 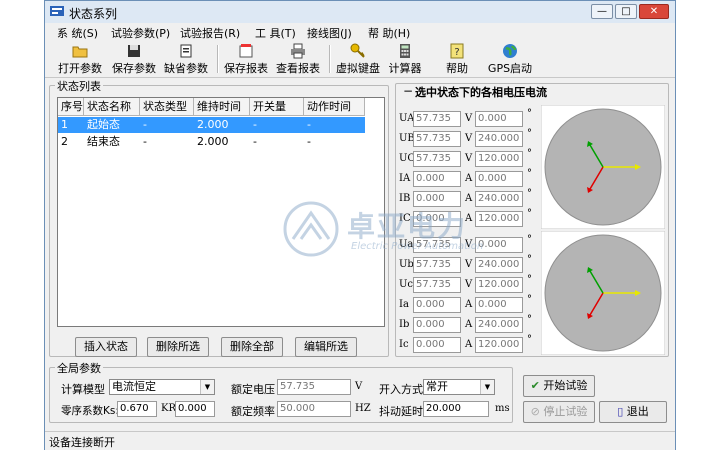 I want to click on delete-all-button: 删除全部, so click(x=252, y=347).